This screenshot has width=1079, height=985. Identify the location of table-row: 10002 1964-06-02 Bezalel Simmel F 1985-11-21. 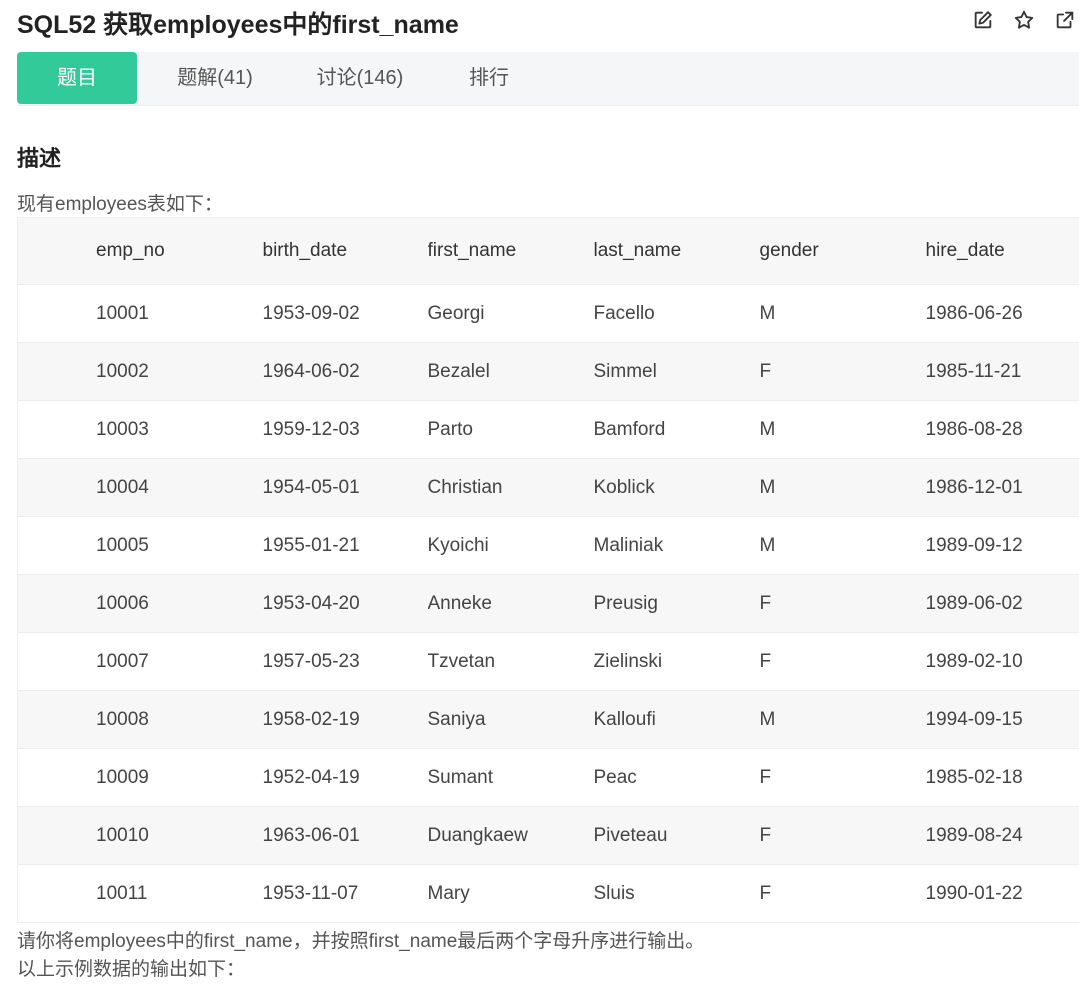
(548, 371).